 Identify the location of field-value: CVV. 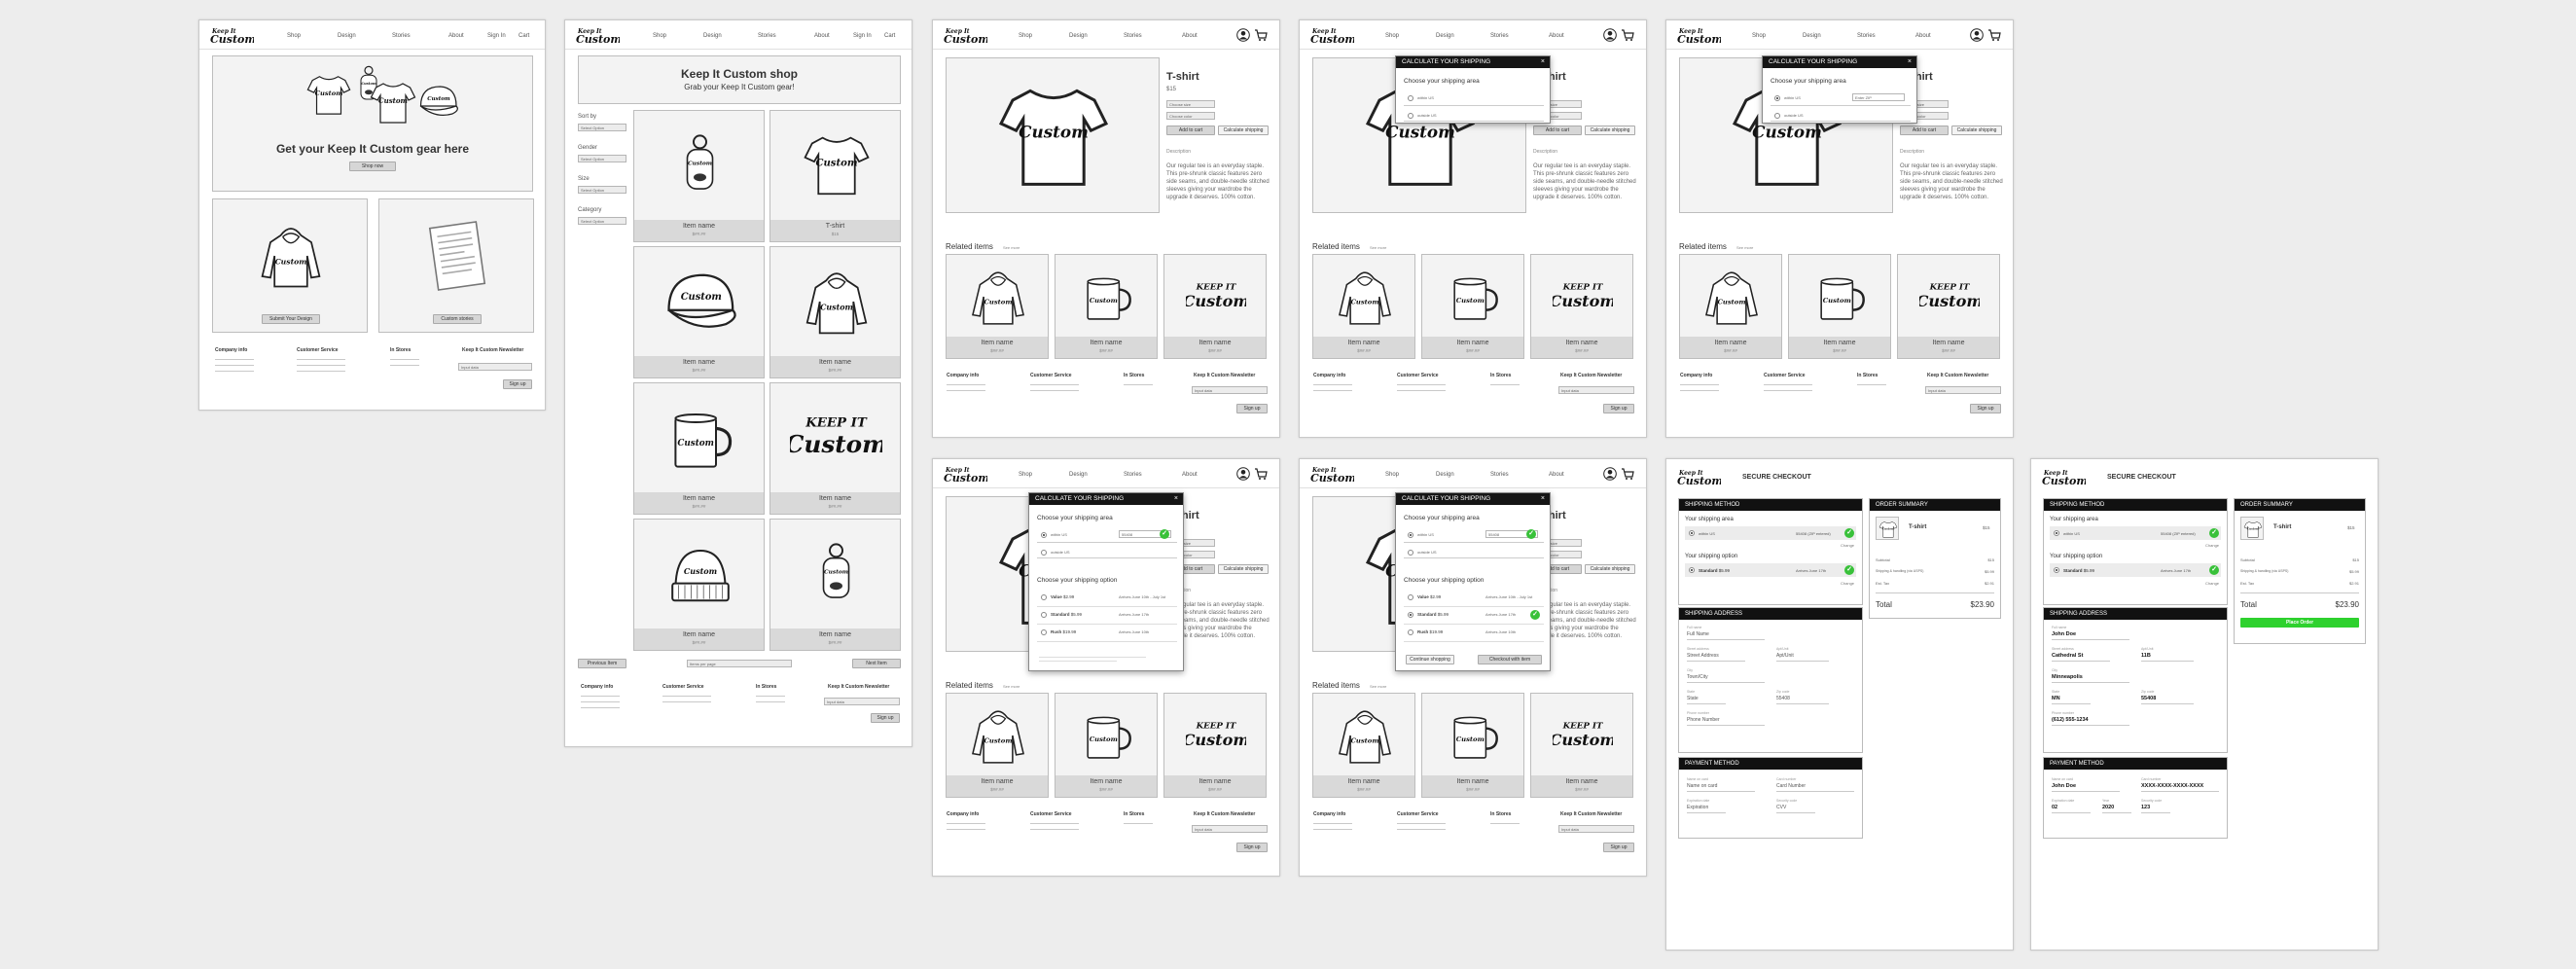
(1781, 808).